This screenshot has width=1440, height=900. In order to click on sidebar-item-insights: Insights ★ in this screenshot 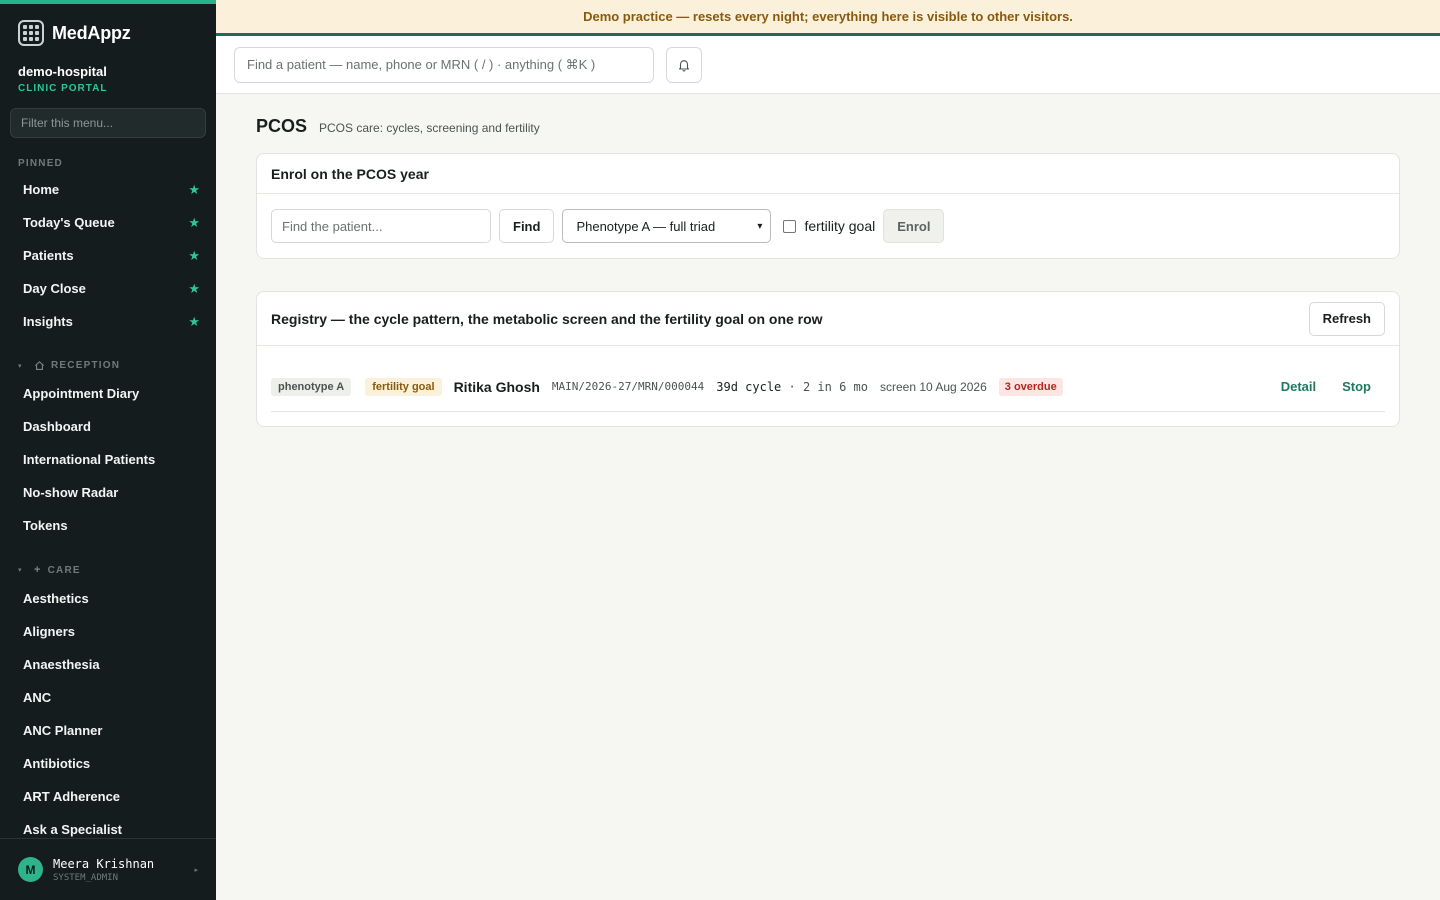, I will do `click(108, 321)`.